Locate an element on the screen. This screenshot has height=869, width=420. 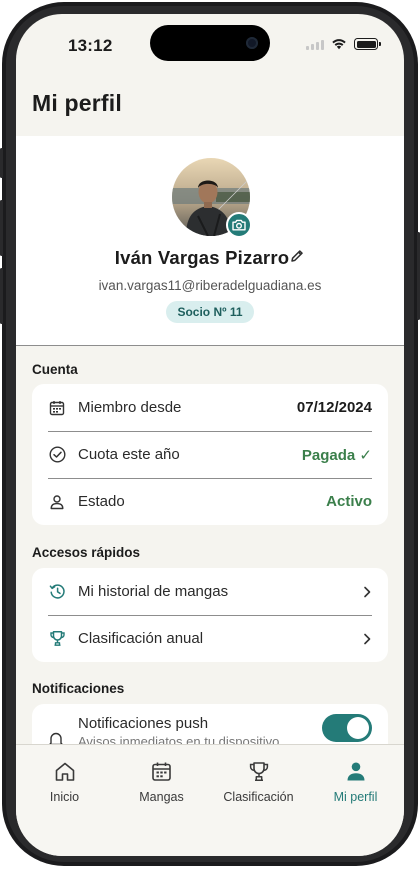
history-link: Mi historial de mangas is located at coordinates (210, 591).